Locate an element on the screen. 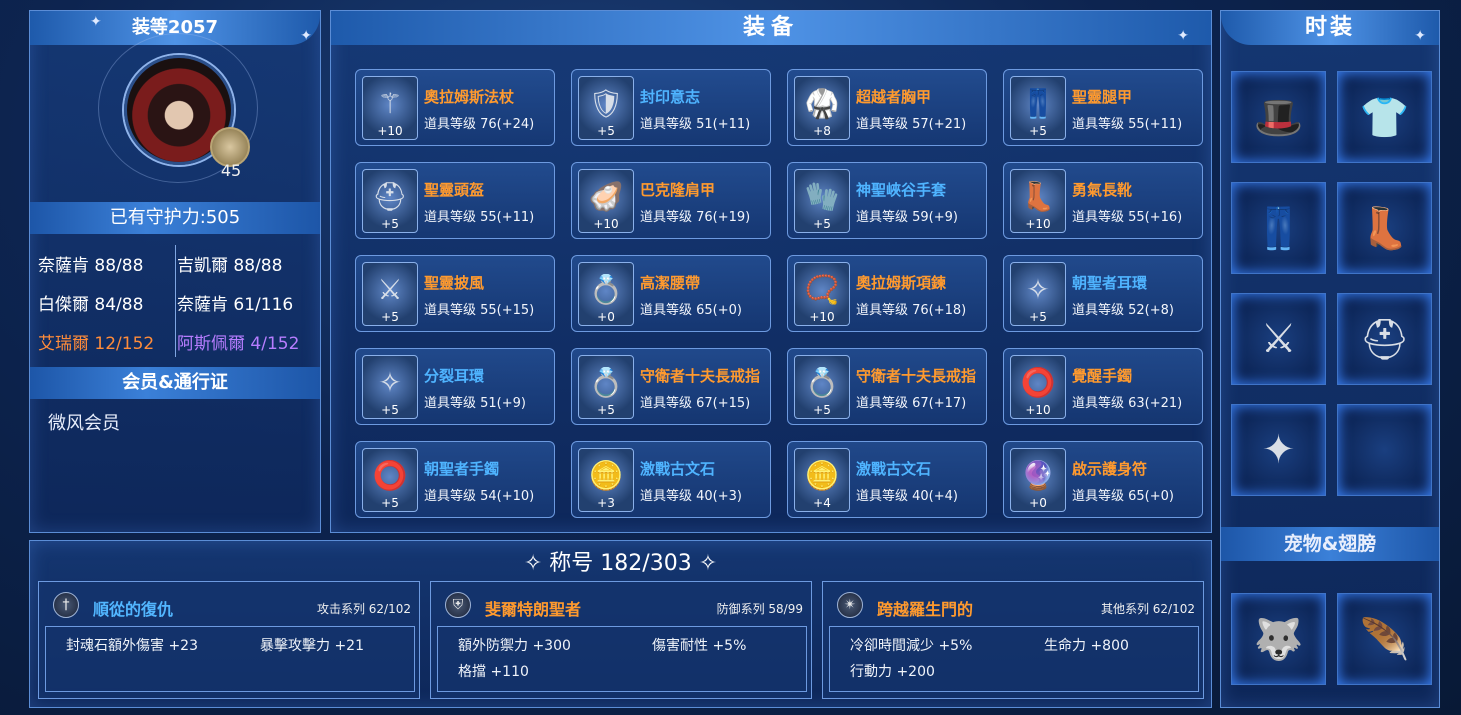 The height and width of the screenshot is (715, 1461). stat-item: 奈薩肯 88/88 is located at coordinates (91, 266).